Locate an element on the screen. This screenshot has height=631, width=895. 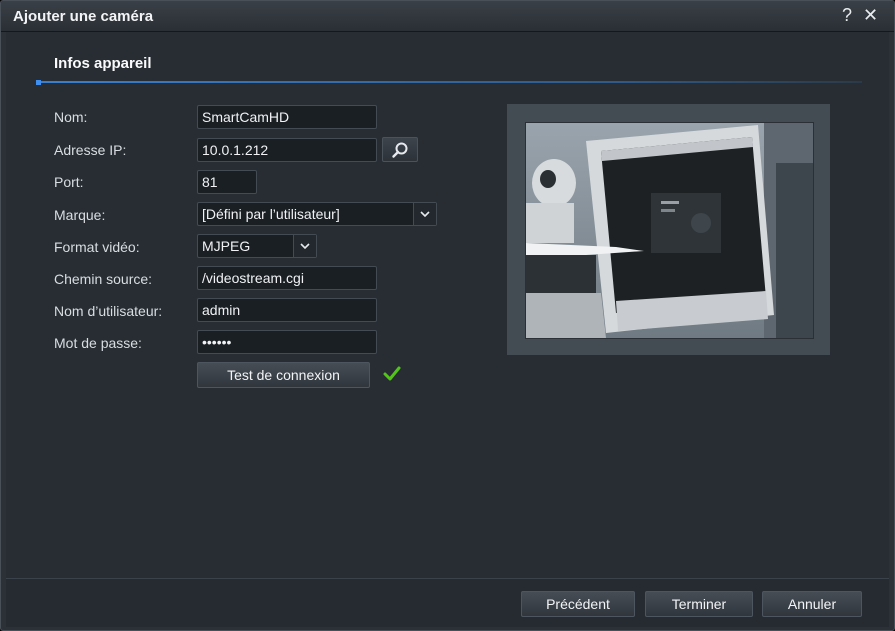
brand-select: [Défini par l’utilisateur] is located at coordinates (317, 214).